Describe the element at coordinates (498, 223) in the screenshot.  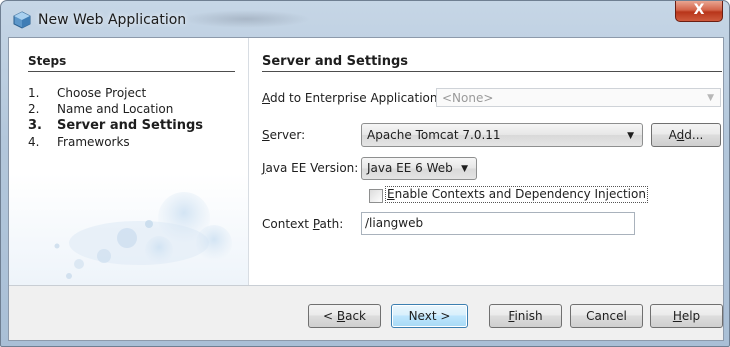
I see `context-path-input: /liangweb` at that location.